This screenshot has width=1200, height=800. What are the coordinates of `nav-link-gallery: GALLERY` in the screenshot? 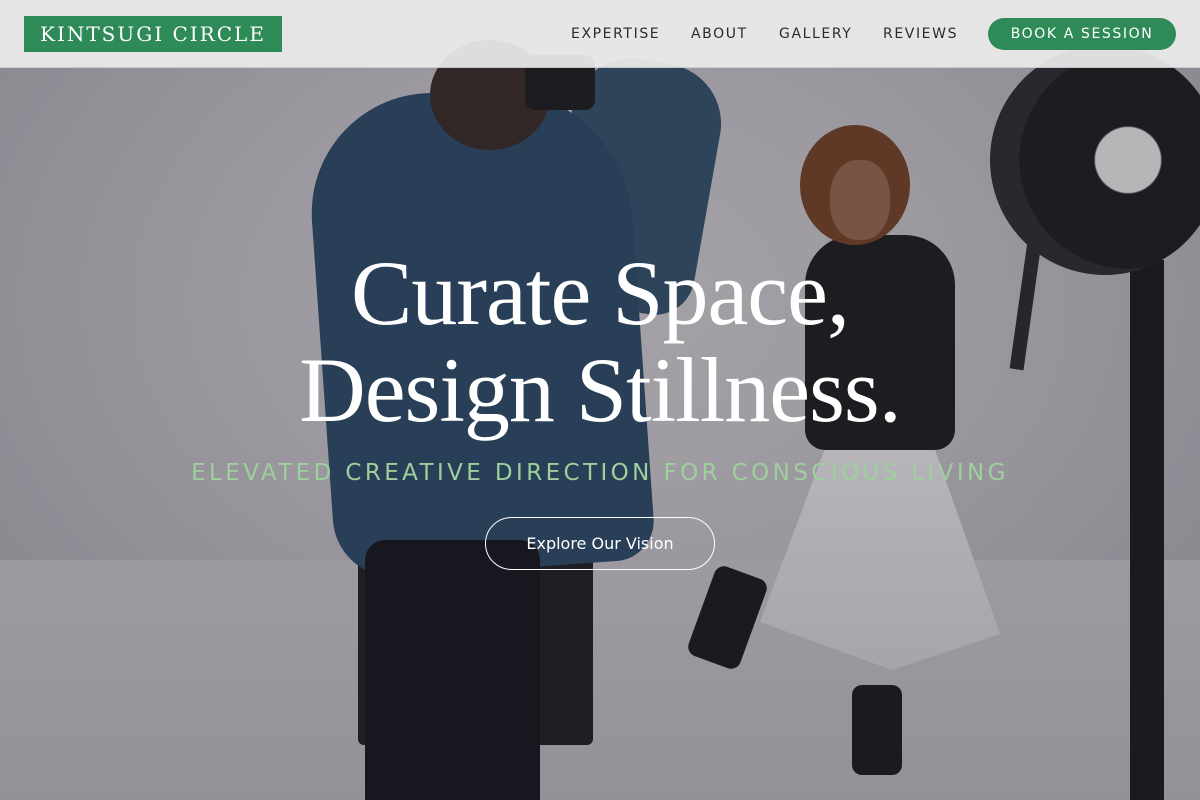 It's located at (815, 34).